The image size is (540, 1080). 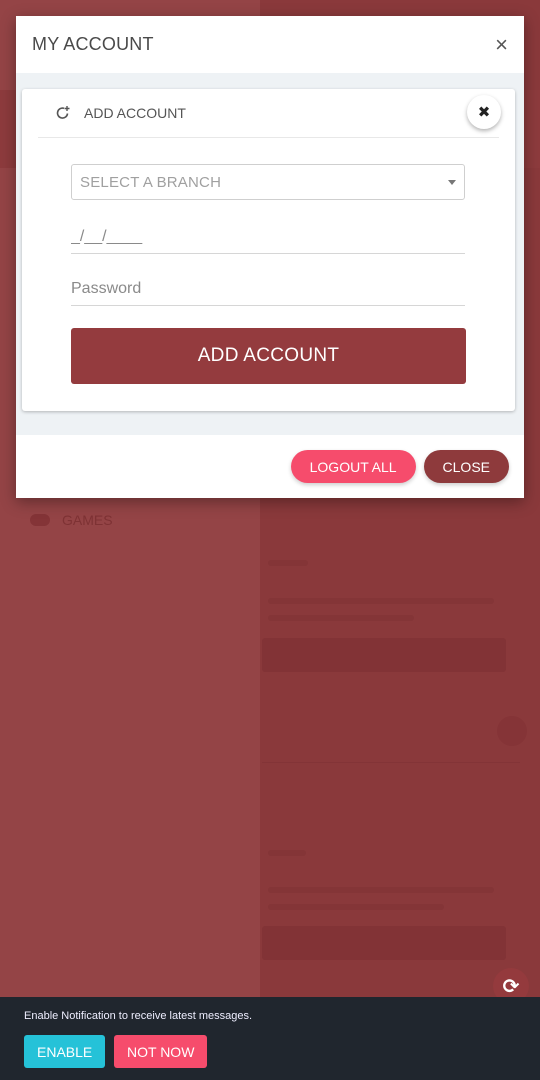 I want to click on card-header: ADD ACCOUNT, so click(x=268, y=113).